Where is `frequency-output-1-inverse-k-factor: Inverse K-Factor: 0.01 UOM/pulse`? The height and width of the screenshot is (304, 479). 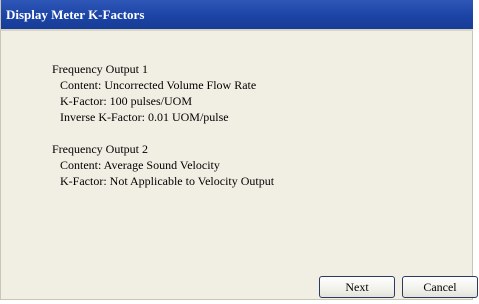 frequency-output-1-inverse-k-factor: Inverse K-Factor: 0.01 UOM/pulse is located at coordinates (144, 117).